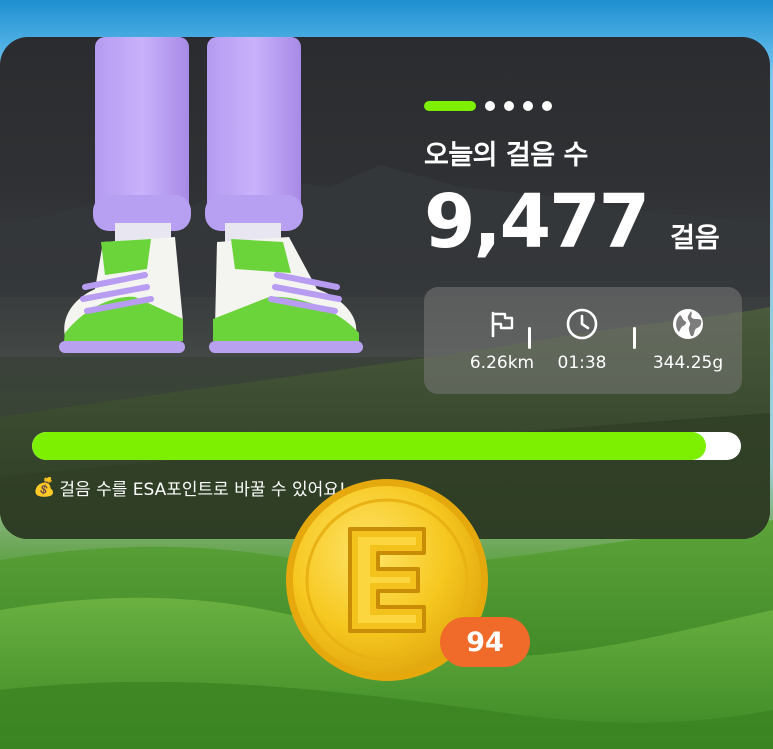 The height and width of the screenshot is (749, 773). Describe the element at coordinates (502, 324) in the screenshot. I see `flag-icon` at that location.